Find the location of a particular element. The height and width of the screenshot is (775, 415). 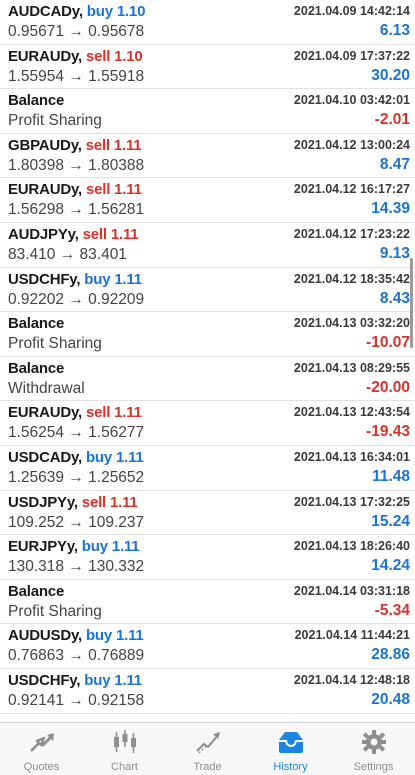

profit-value: 30.20 is located at coordinates (390, 75).